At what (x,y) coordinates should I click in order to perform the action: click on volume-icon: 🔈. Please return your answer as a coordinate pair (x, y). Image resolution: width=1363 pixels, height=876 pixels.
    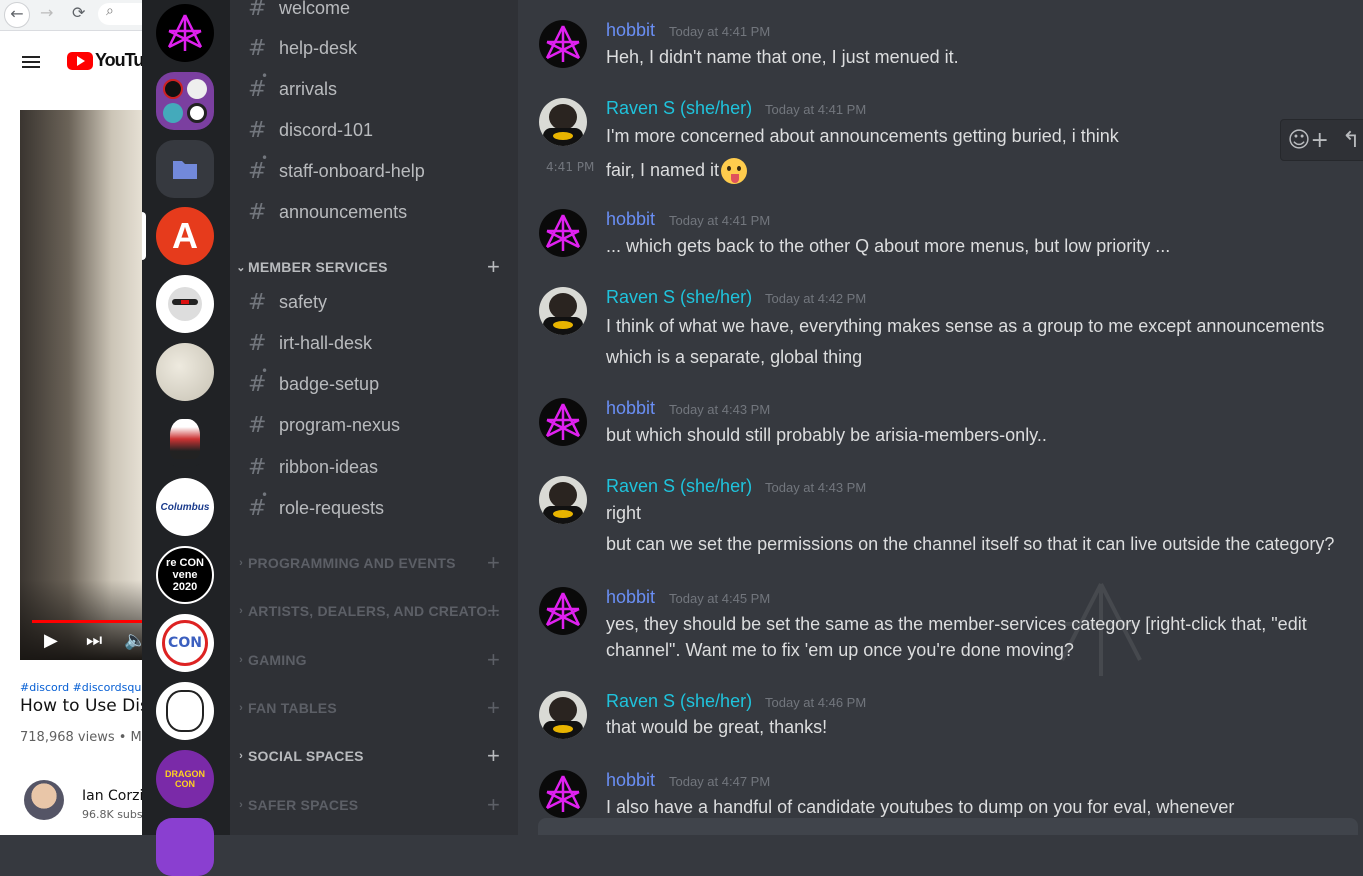
    Looking at the image, I should click on (133, 640).